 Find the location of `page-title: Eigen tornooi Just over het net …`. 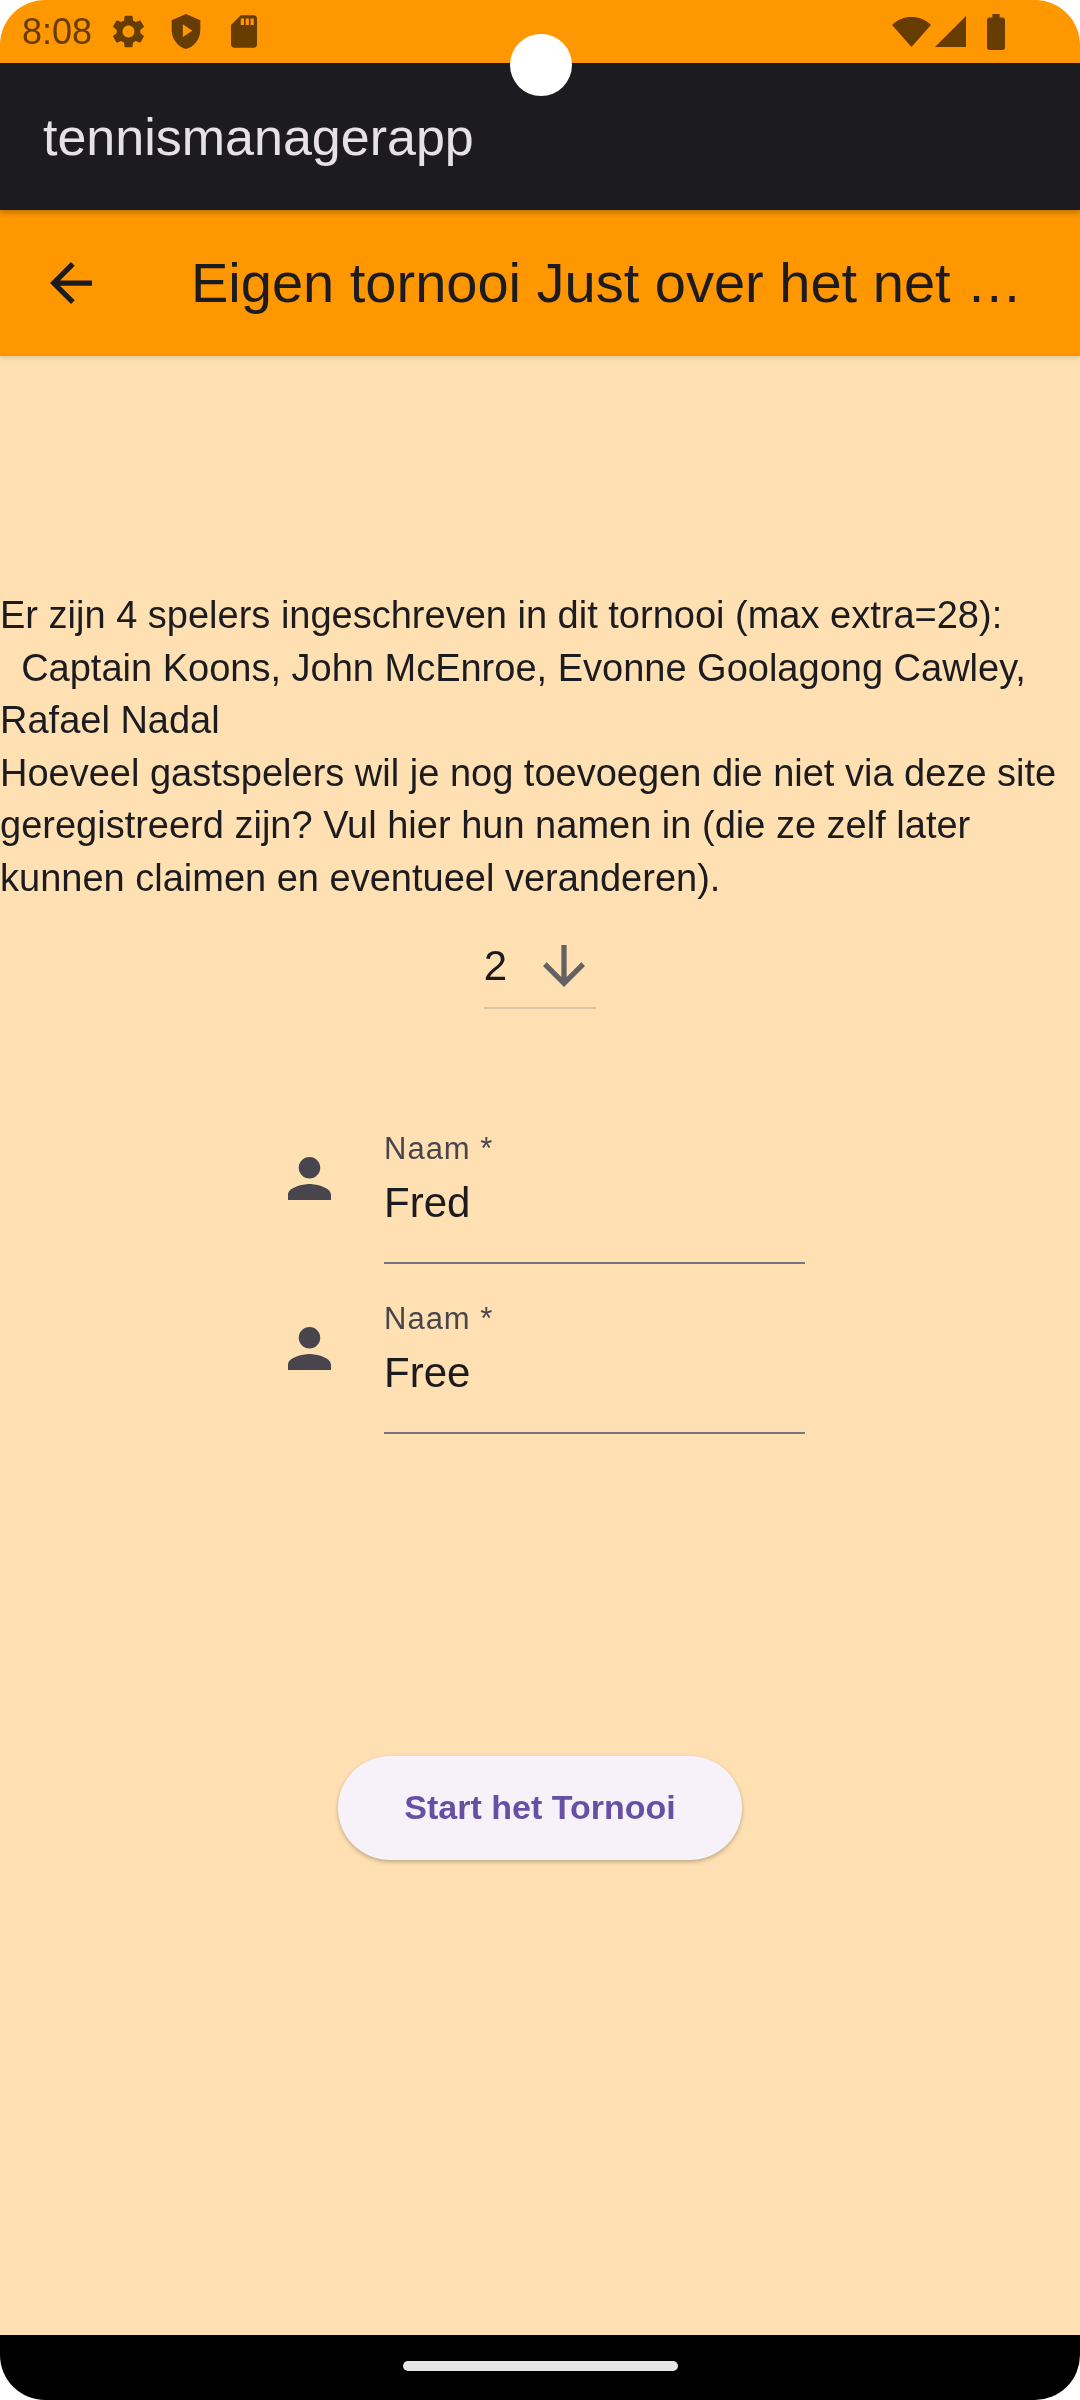

page-title: Eigen tornooi Just over het net … is located at coordinates (607, 283).